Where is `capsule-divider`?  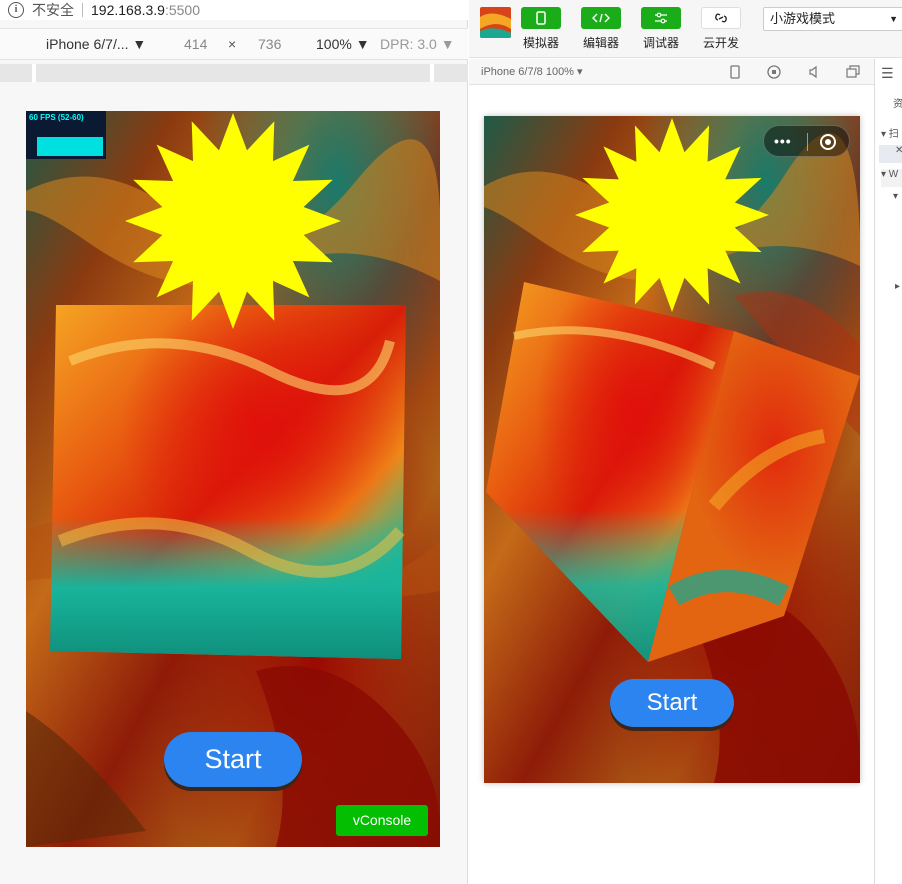
capsule-divider is located at coordinates (807, 142).